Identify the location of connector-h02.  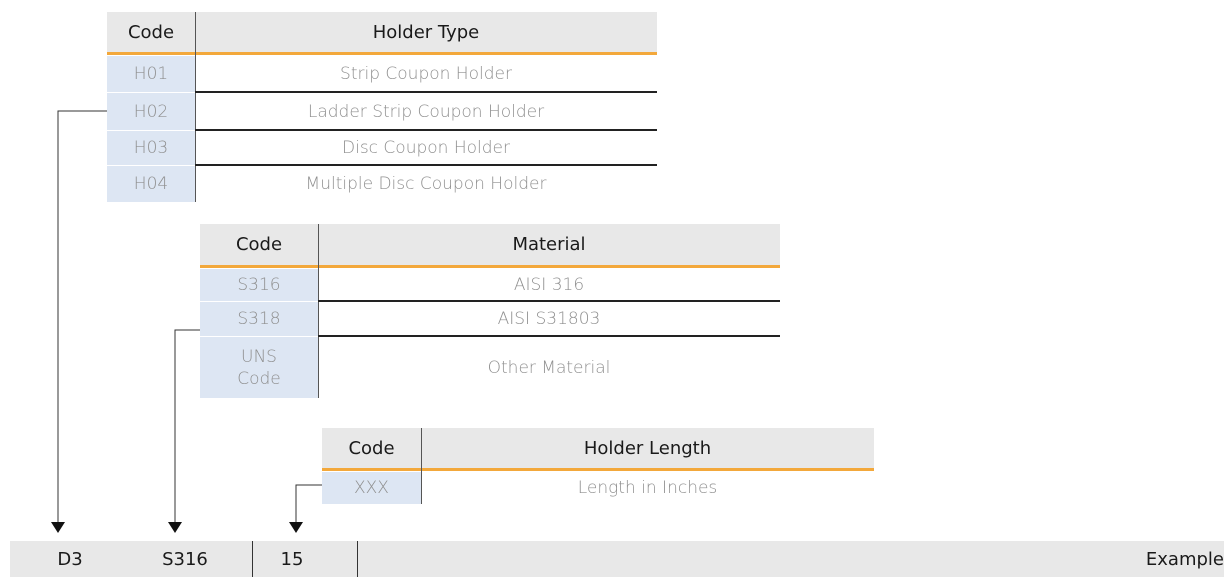
(82, 316).